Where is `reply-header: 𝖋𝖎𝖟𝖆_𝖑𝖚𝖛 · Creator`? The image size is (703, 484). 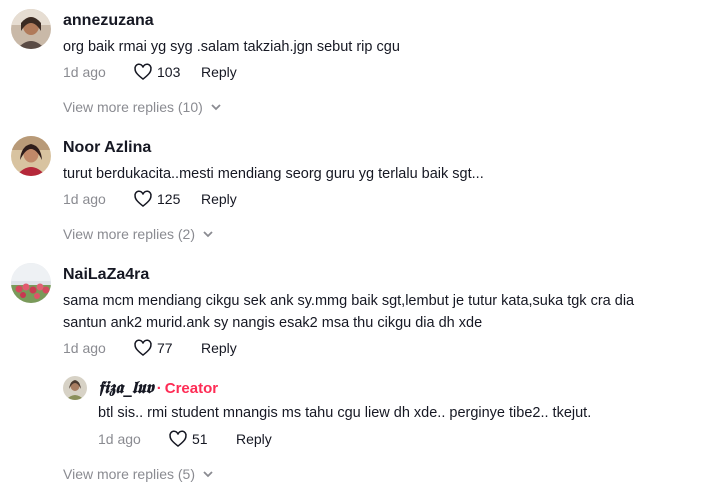
reply-header: 𝖋𝖎𝖟𝖆_𝖑𝖚𝖛 · Creator is located at coordinates (158, 388).